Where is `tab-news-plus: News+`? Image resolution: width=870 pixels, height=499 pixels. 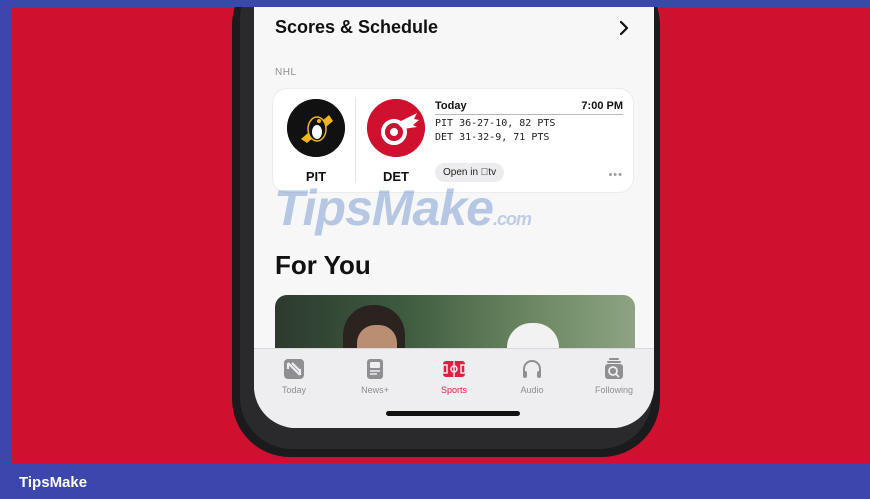
tab-news-plus: News+ is located at coordinates (375, 376).